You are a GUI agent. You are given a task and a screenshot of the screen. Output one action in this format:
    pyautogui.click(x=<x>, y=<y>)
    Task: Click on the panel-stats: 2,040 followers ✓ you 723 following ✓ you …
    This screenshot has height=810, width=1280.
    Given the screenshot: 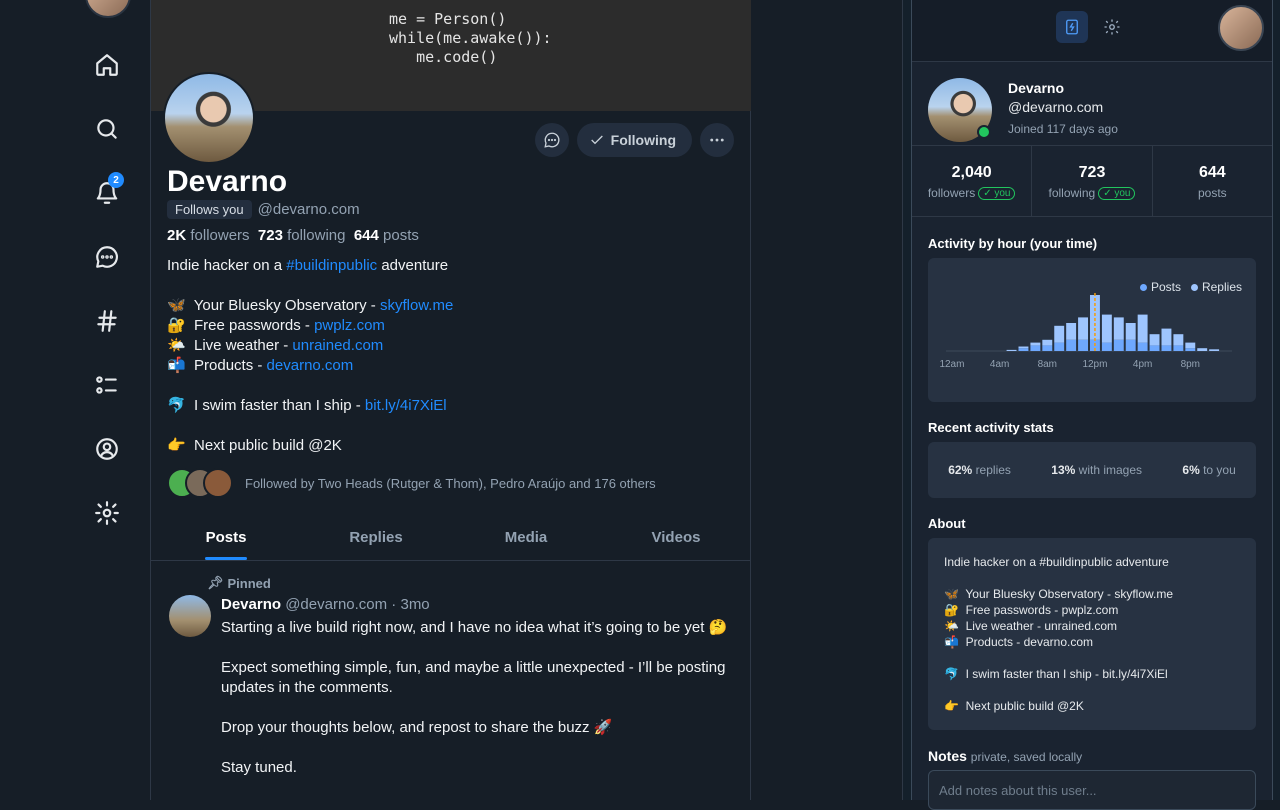 What is the action you would take?
    pyautogui.click(x=1092, y=181)
    